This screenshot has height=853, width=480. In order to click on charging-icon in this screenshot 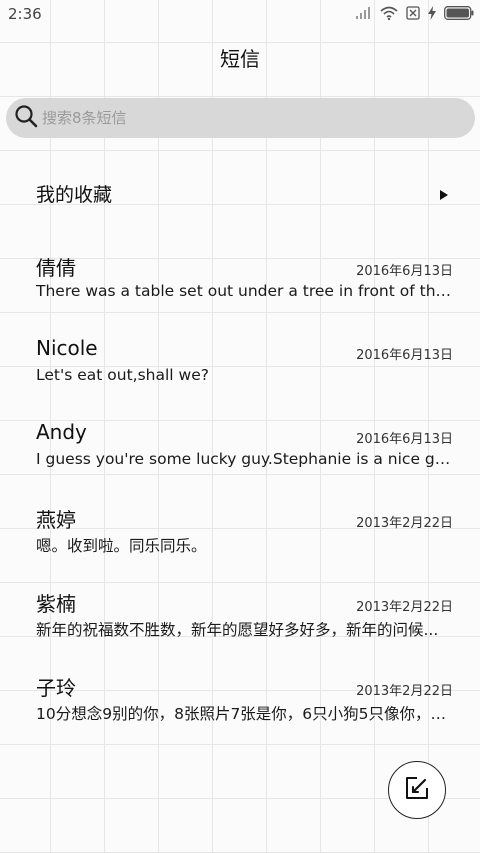, I will do `click(432, 13)`.